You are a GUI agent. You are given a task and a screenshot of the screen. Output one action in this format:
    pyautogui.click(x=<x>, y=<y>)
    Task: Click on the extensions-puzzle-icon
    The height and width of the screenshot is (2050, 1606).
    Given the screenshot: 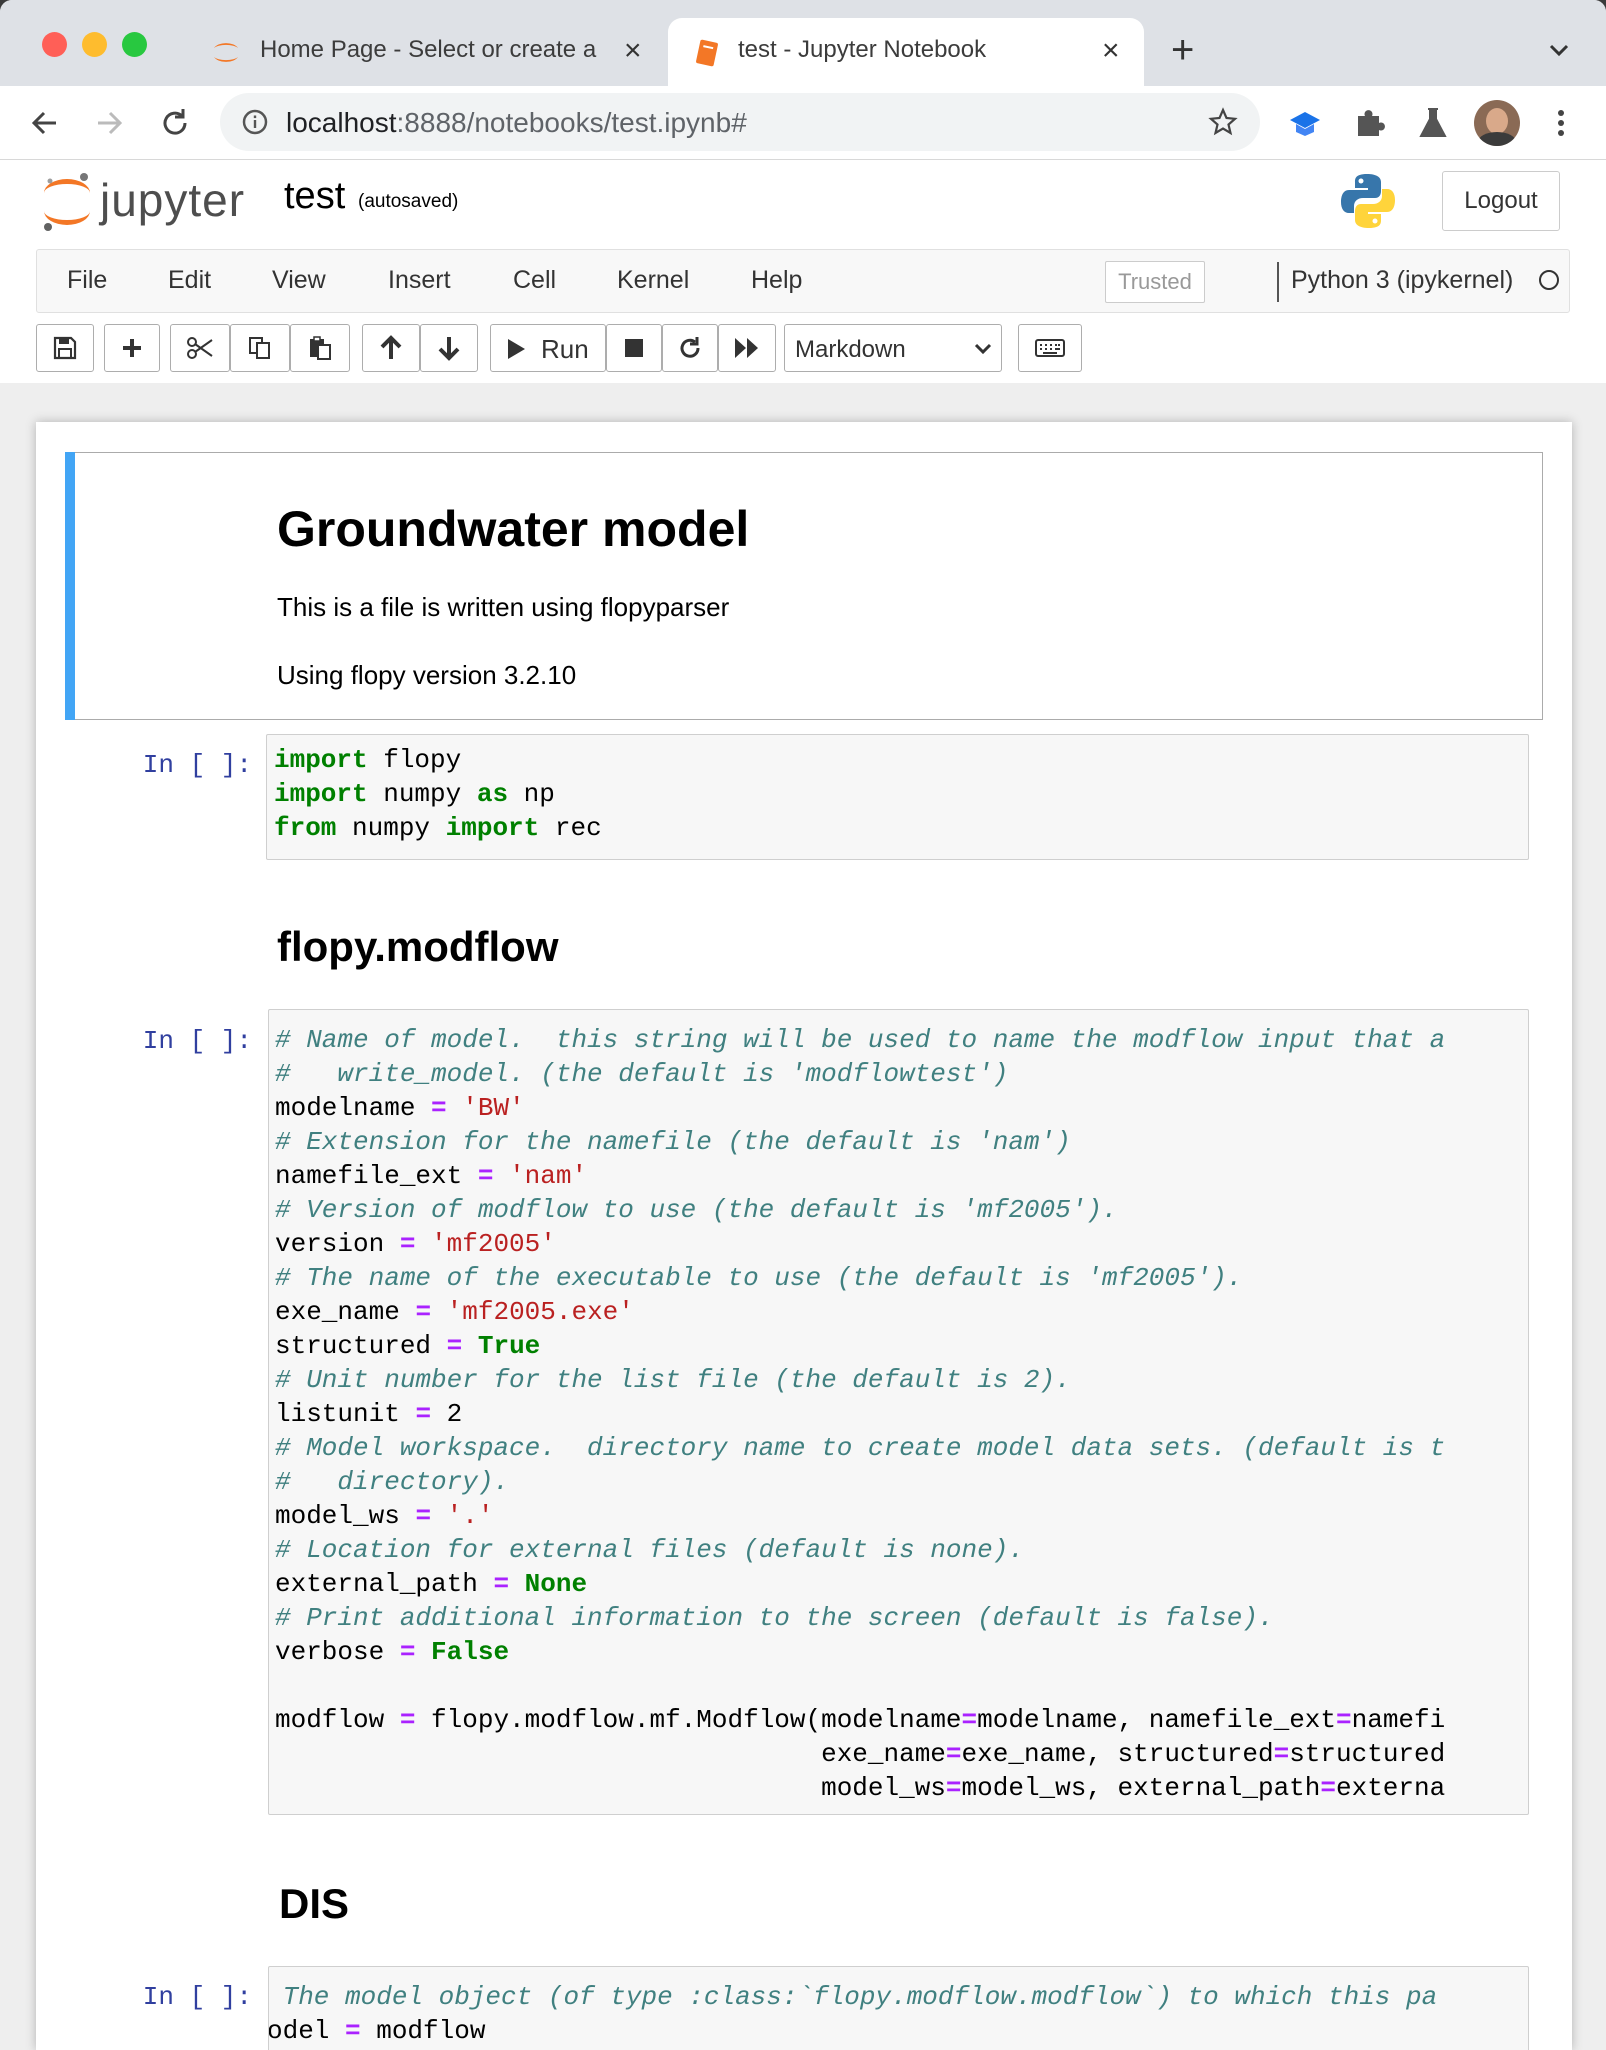 What is the action you would take?
    pyautogui.click(x=1369, y=123)
    